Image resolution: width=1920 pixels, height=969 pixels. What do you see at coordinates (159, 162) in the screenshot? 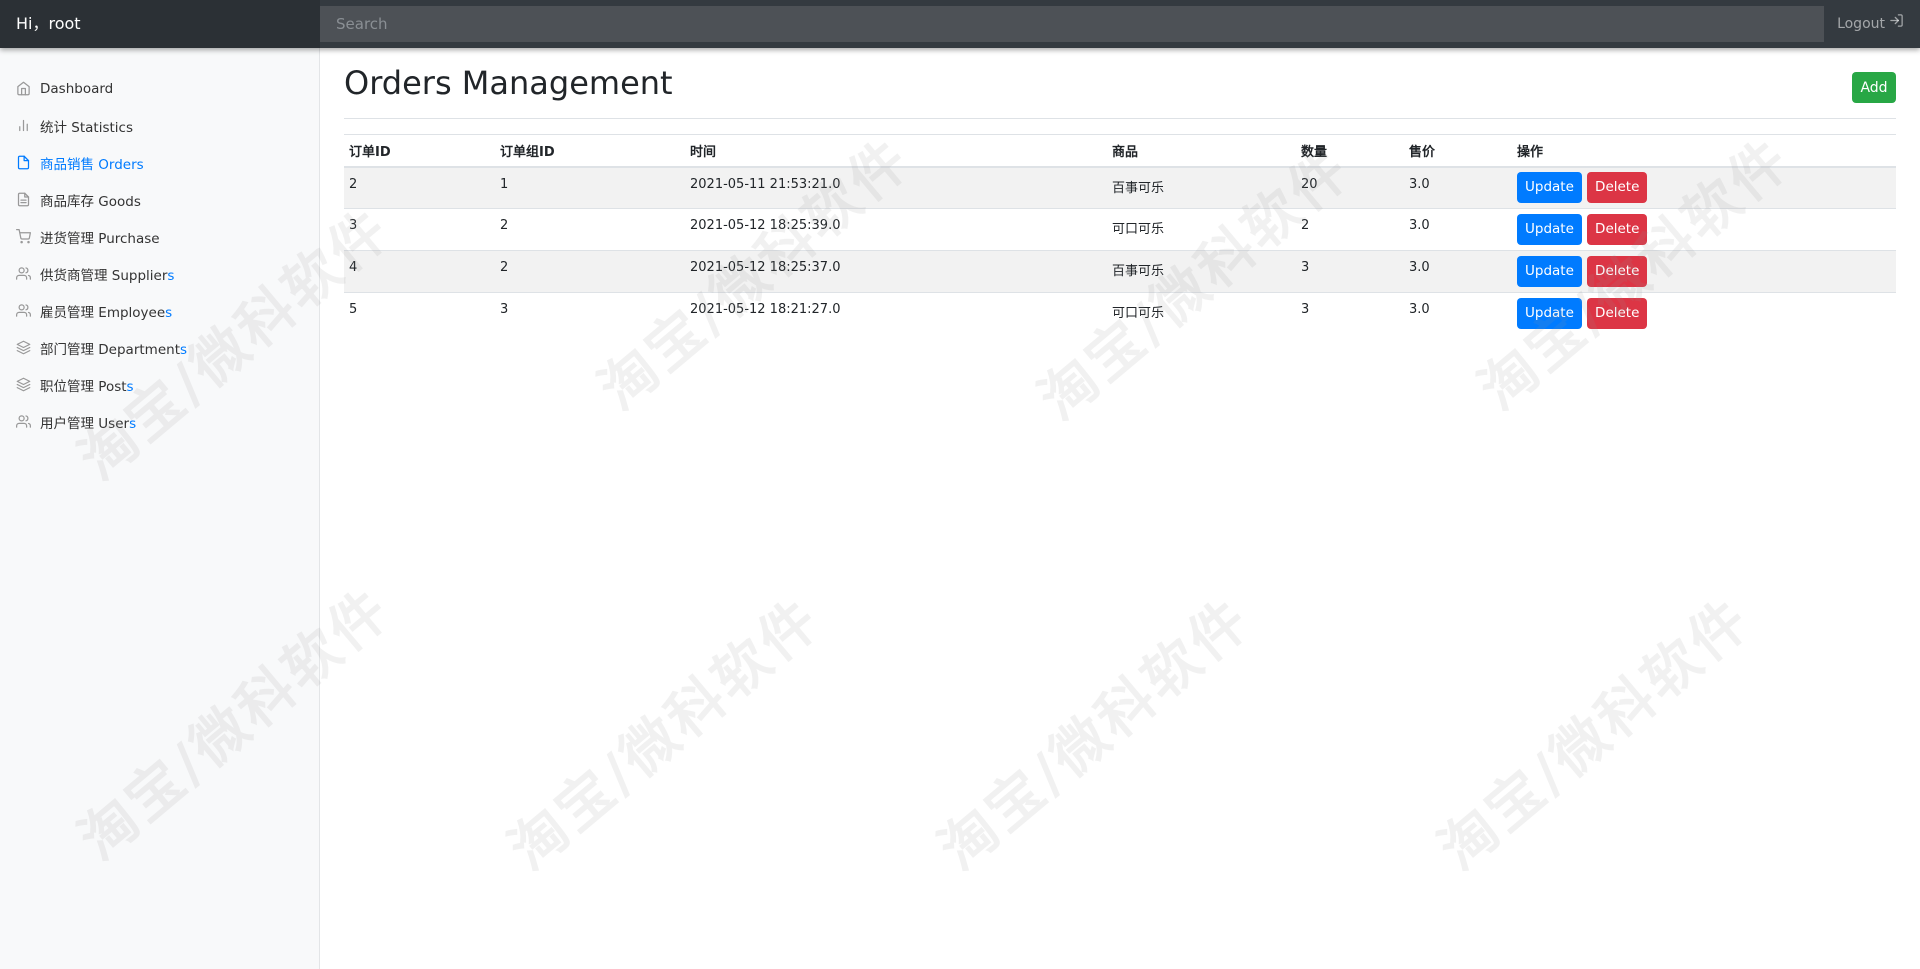
I see `sidebar-item-orders: 商品销售 Orders` at bounding box center [159, 162].